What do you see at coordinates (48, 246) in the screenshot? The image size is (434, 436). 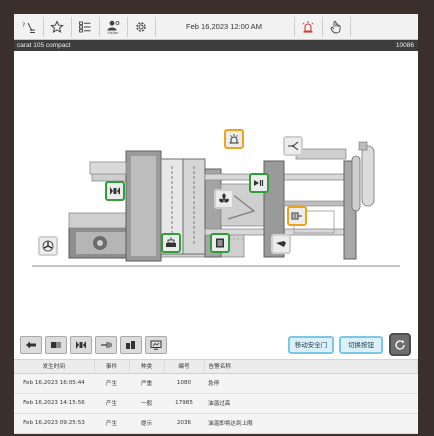 I see `cooling-fan-icon` at bounding box center [48, 246].